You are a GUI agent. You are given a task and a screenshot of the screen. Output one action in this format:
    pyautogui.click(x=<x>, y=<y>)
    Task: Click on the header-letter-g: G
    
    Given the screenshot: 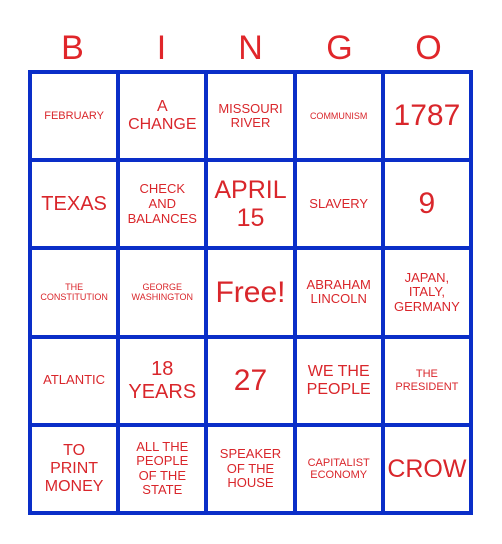 What is the action you would take?
    pyautogui.click(x=339, y=48)
    